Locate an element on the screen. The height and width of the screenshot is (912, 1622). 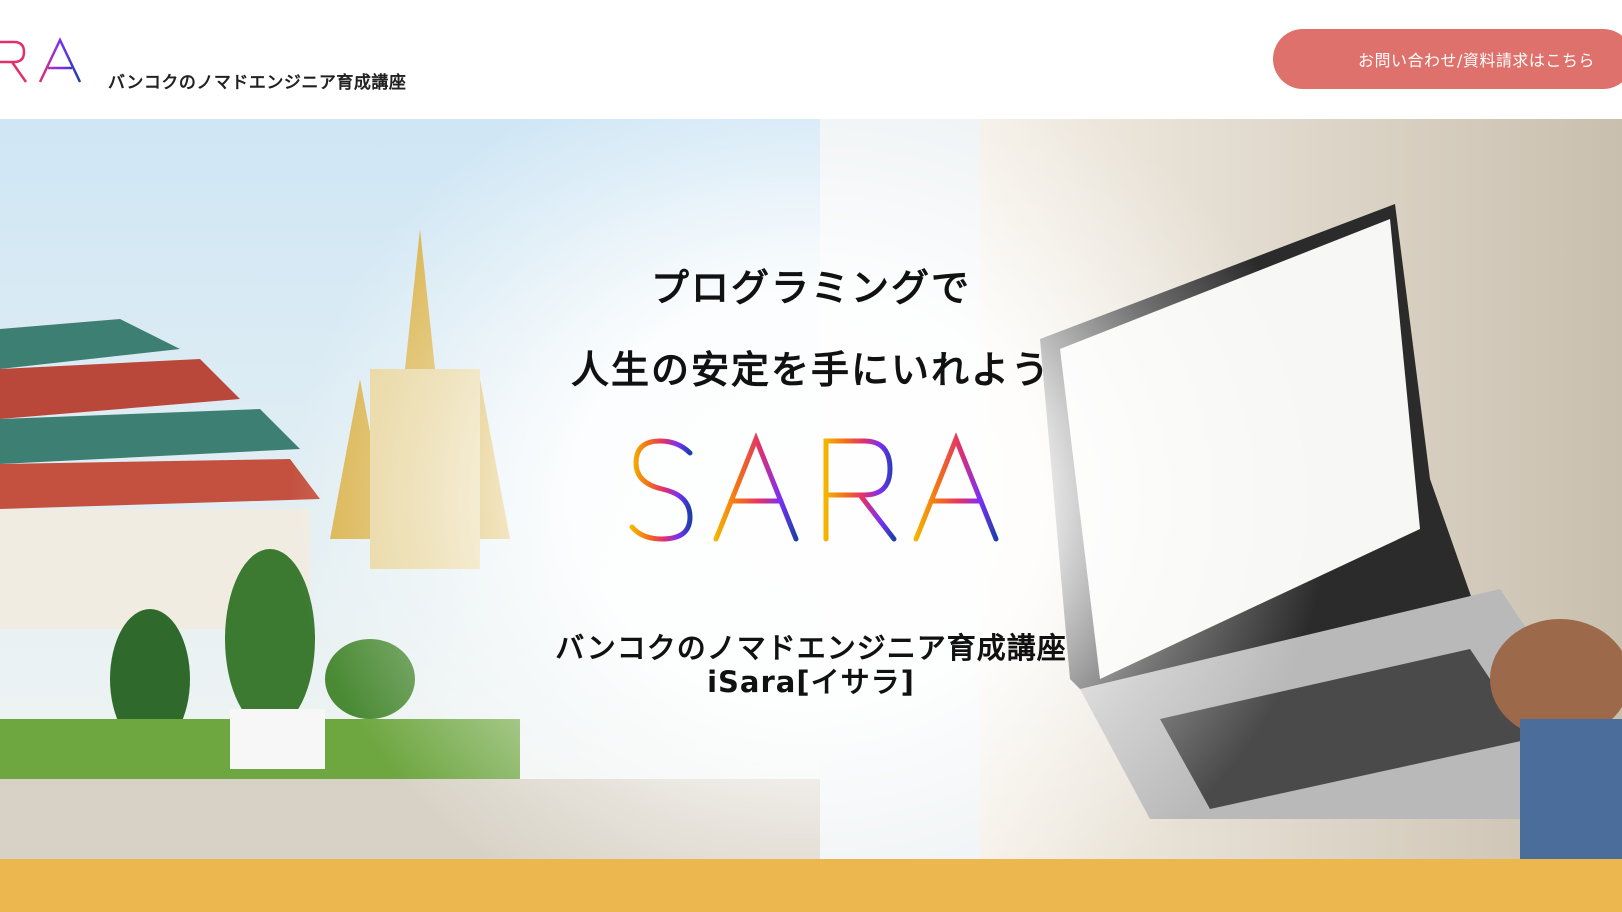
yellow-band is located at coordinates (811, 885).